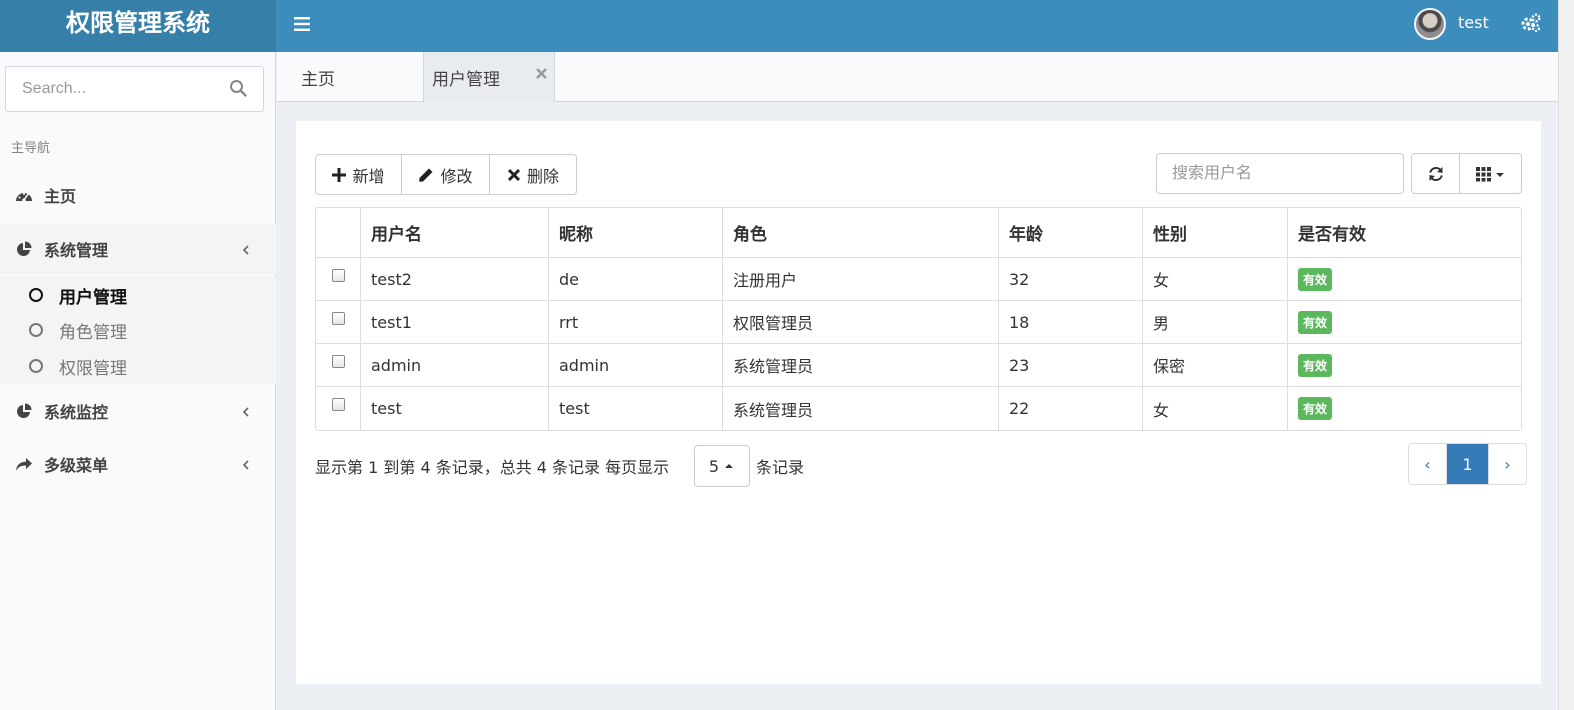 The image size is (1574, 710). What do you see at coordinates (542, 71) in the screenshot?
I see `close-icon` at bounding box center [542, 71].